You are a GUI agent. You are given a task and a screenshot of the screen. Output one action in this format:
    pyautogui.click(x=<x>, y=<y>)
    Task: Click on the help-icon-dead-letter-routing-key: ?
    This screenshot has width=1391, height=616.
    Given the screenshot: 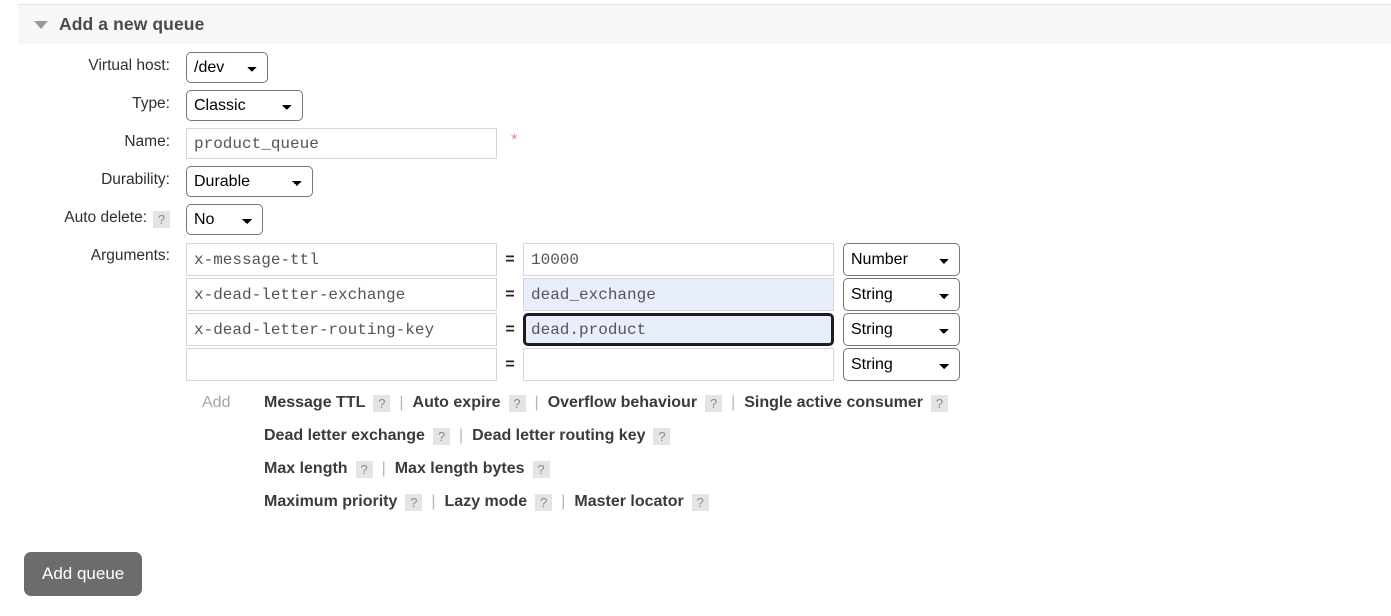 What is the action you would take?
    pyautogui.click(x=662, y=436)
    